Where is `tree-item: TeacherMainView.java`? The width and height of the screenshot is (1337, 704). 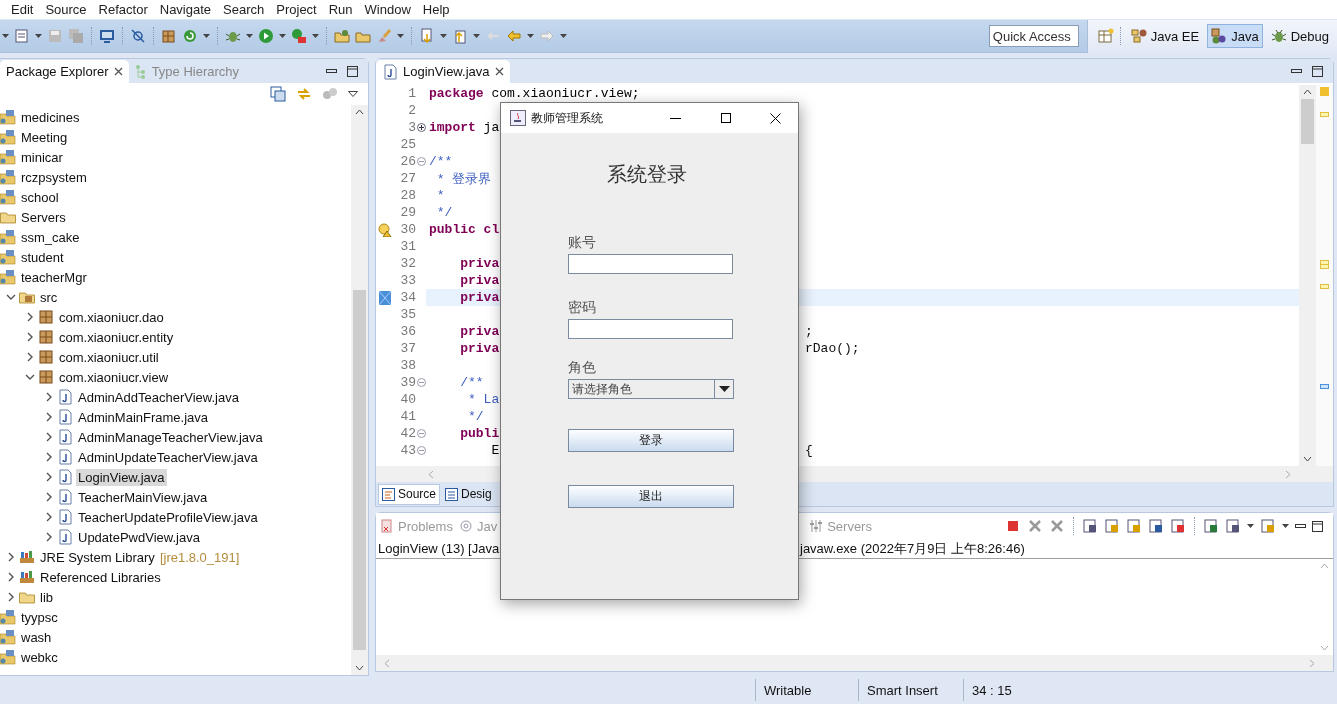 tree-item: TeacherMainView.java is located at coordinates (143, 497).